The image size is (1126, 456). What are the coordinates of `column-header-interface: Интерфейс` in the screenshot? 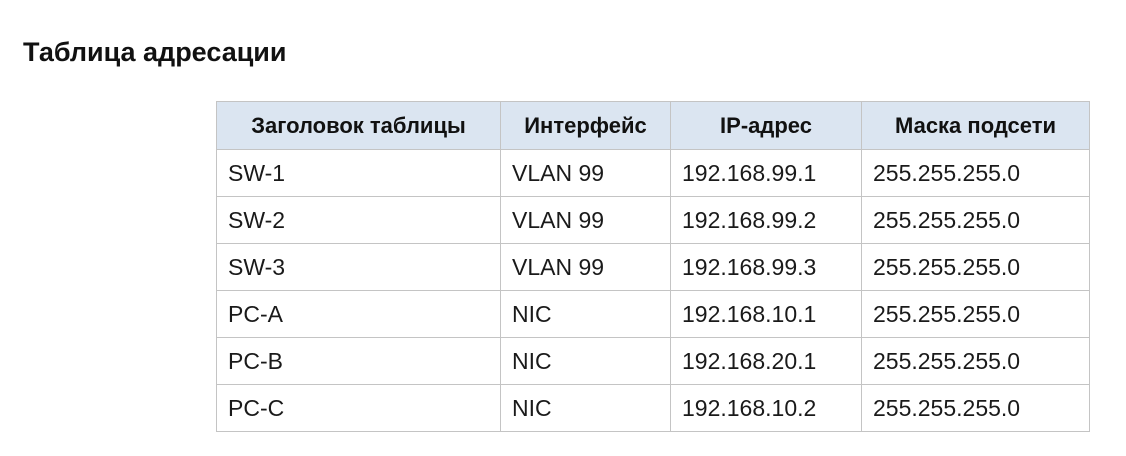 It's located at (585, 125).